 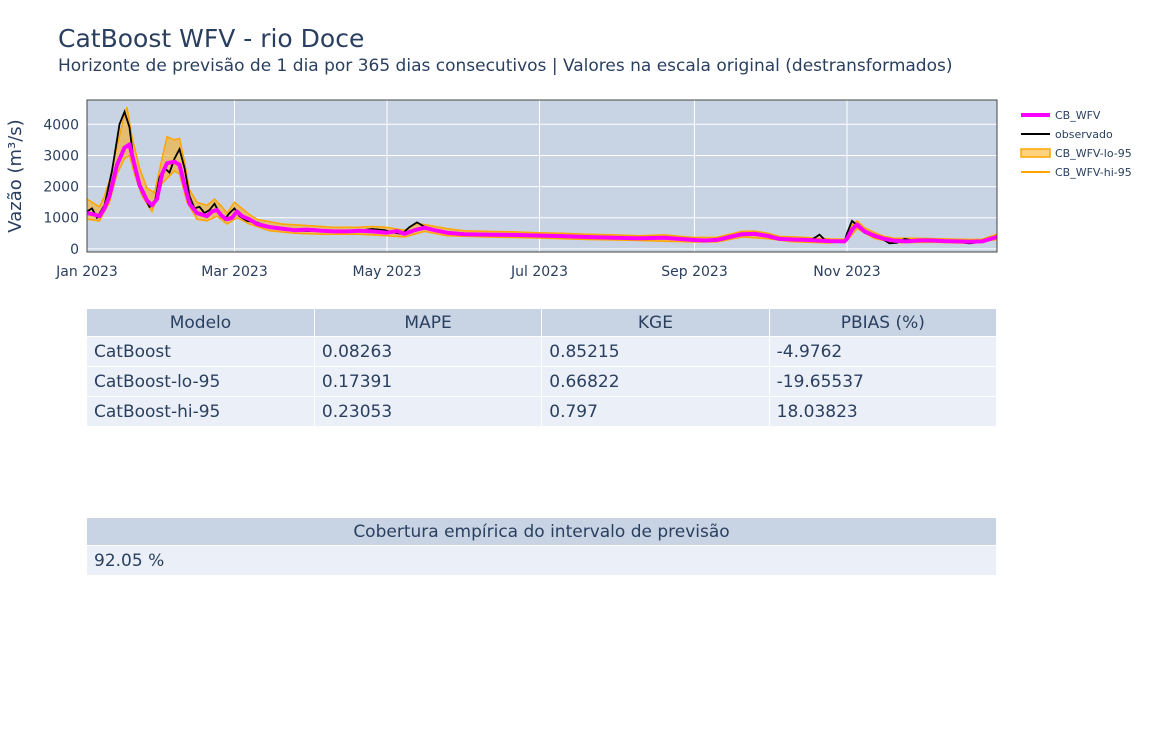 I want to click on y-tick-label: 1000, so click(x=61, y=219).